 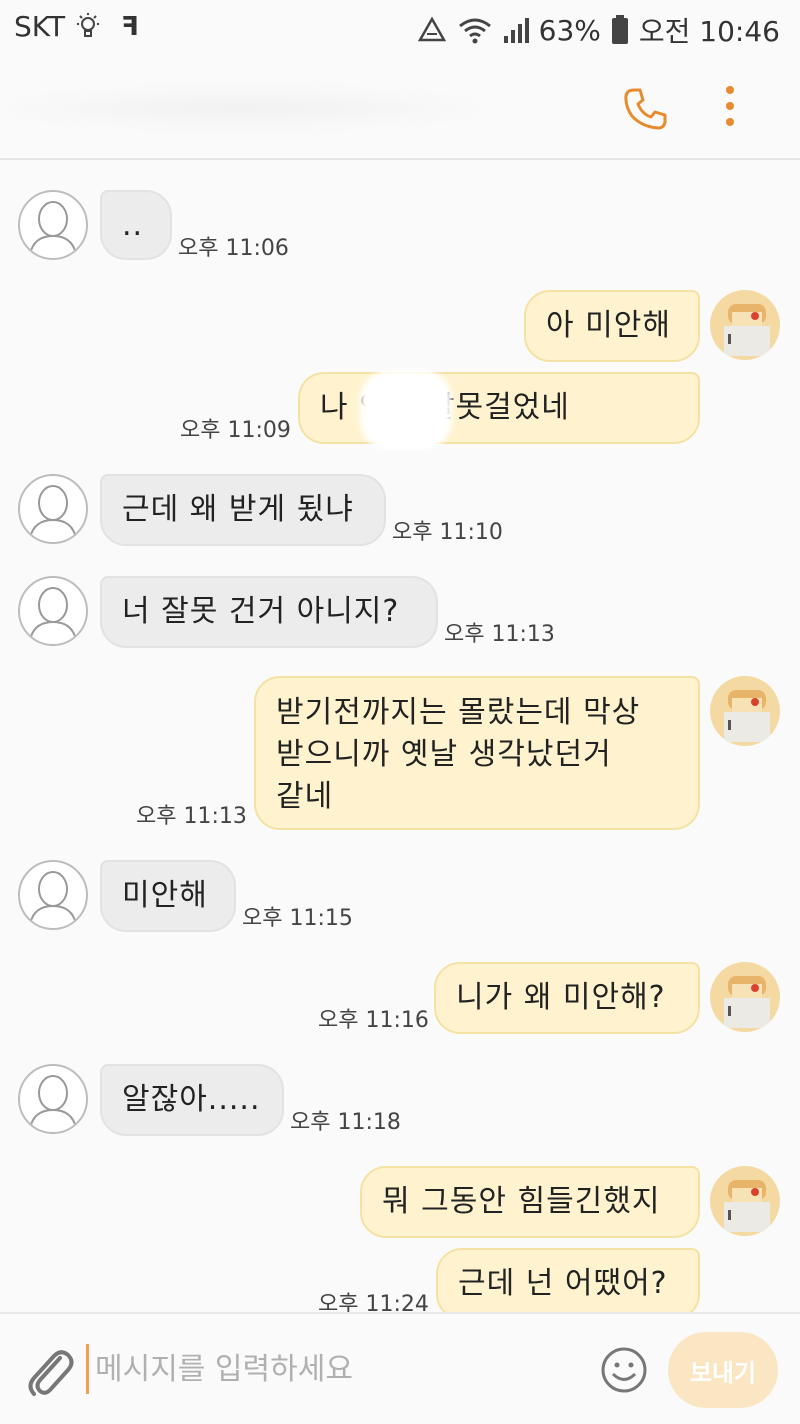 I want to click on message-bubble-incoming: 미안해, so click(x=168, y=896).